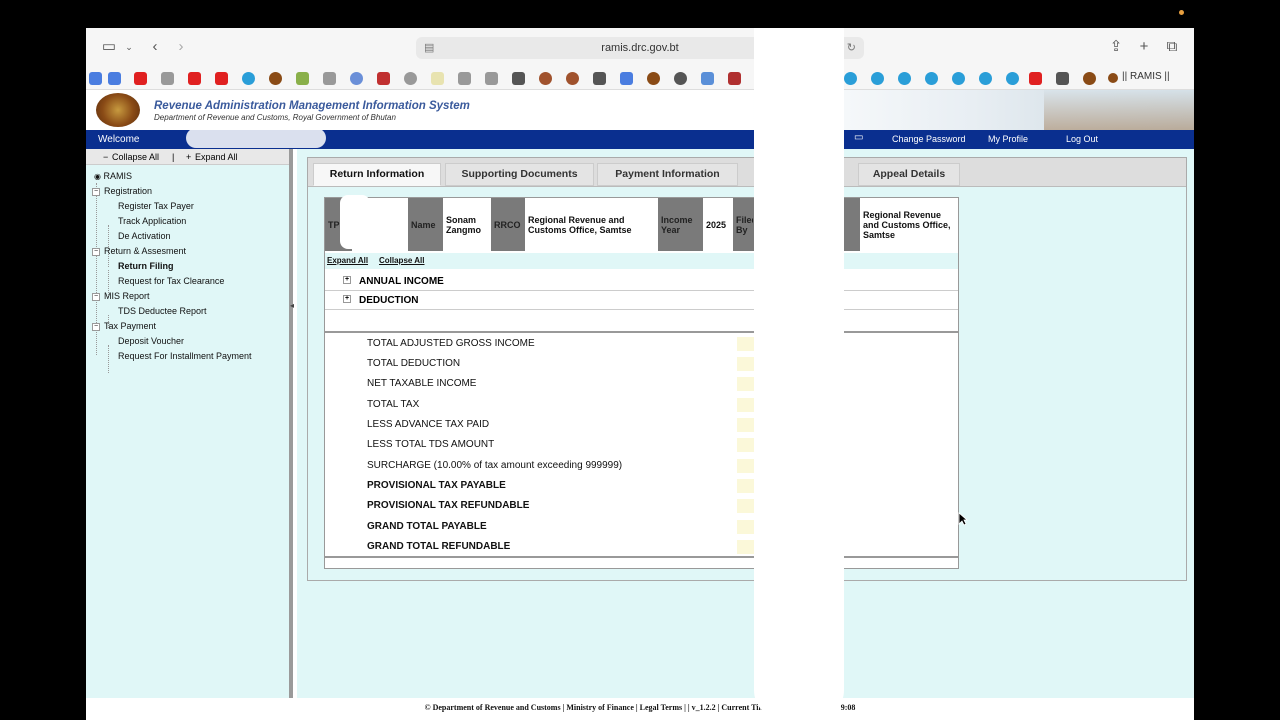 The image size is (1280, 720). What do you see at coordinates (427, 526) in the screenshot?
I see `summary-label: GRAND TOTAL PAYABLE` at bounding box center [427, 526].